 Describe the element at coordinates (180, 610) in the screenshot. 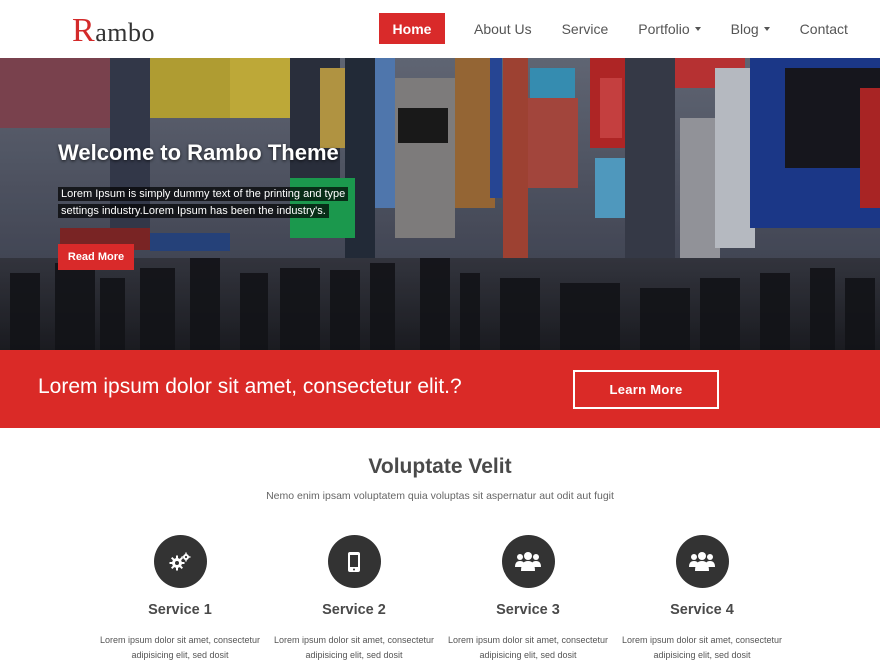

I see `service-name: Service 1` at that location.